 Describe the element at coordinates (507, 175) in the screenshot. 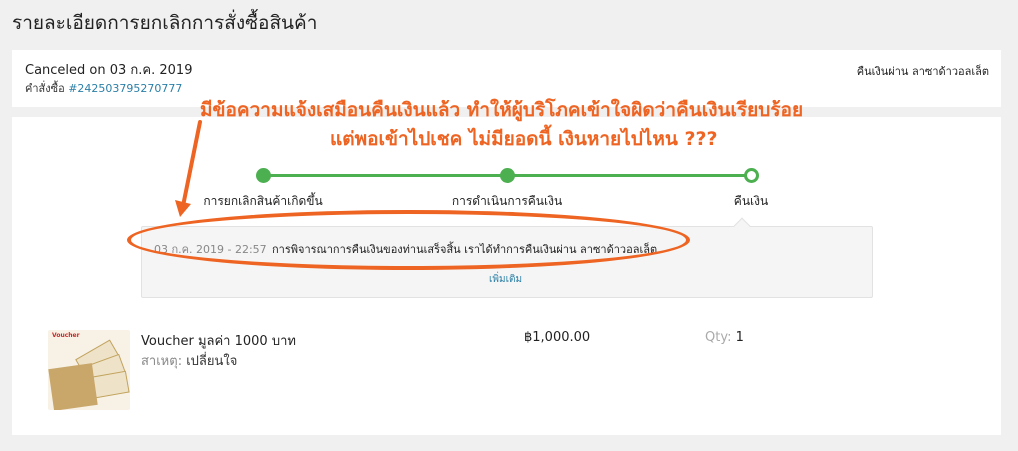

I see `step-dot-processing` at that location.